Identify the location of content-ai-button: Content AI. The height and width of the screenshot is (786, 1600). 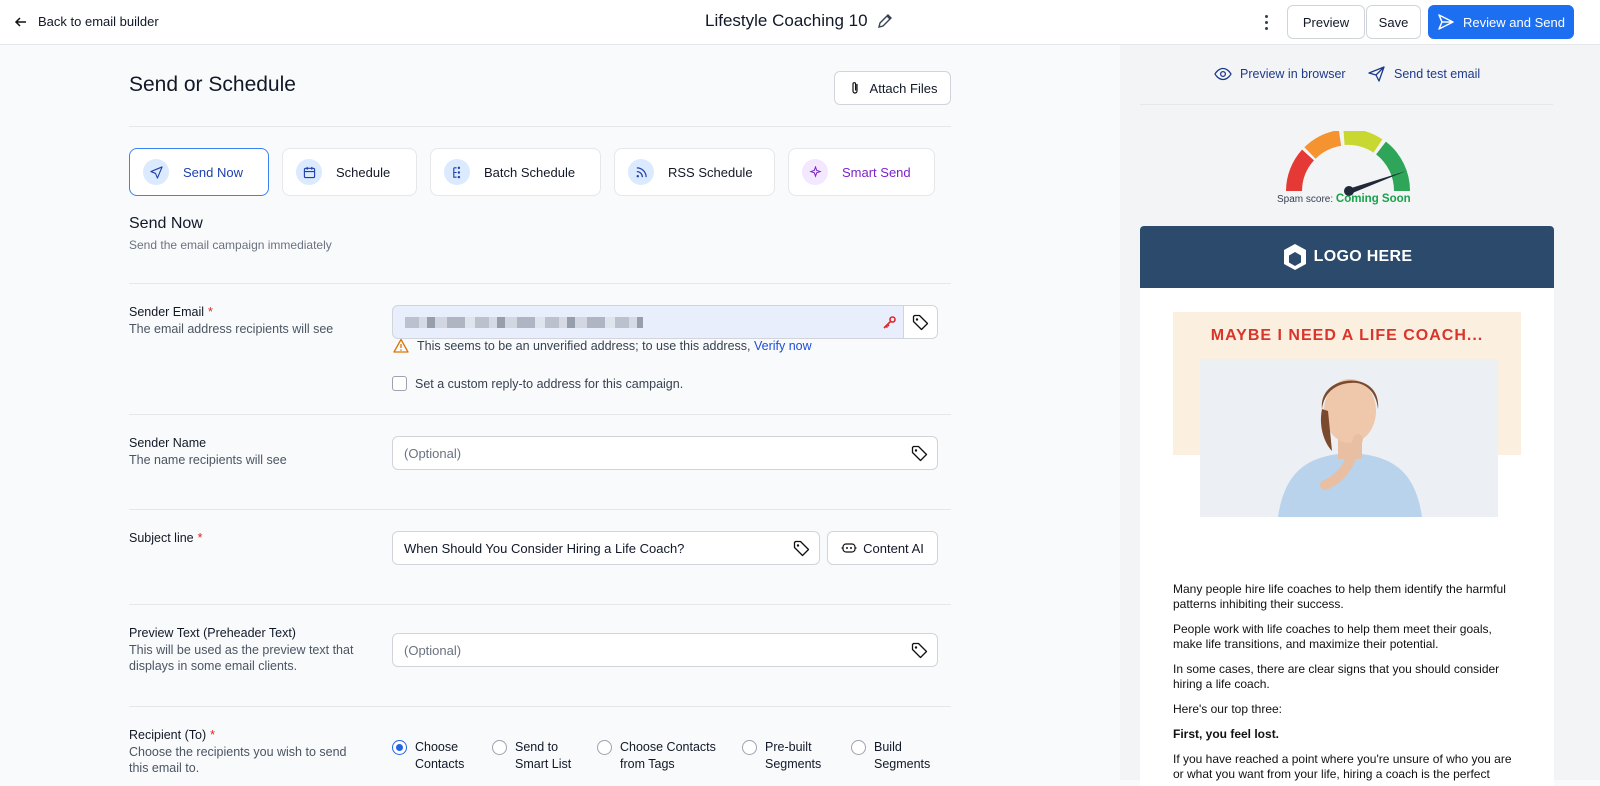
(882, 548).